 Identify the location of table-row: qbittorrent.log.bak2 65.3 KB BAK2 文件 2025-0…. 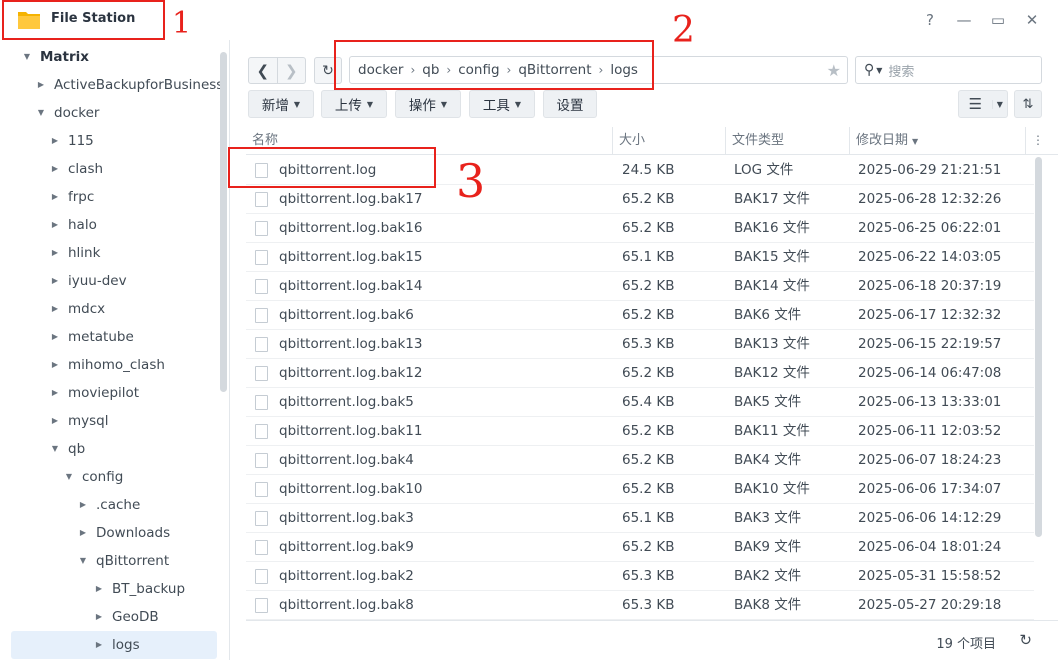
(640, 576).